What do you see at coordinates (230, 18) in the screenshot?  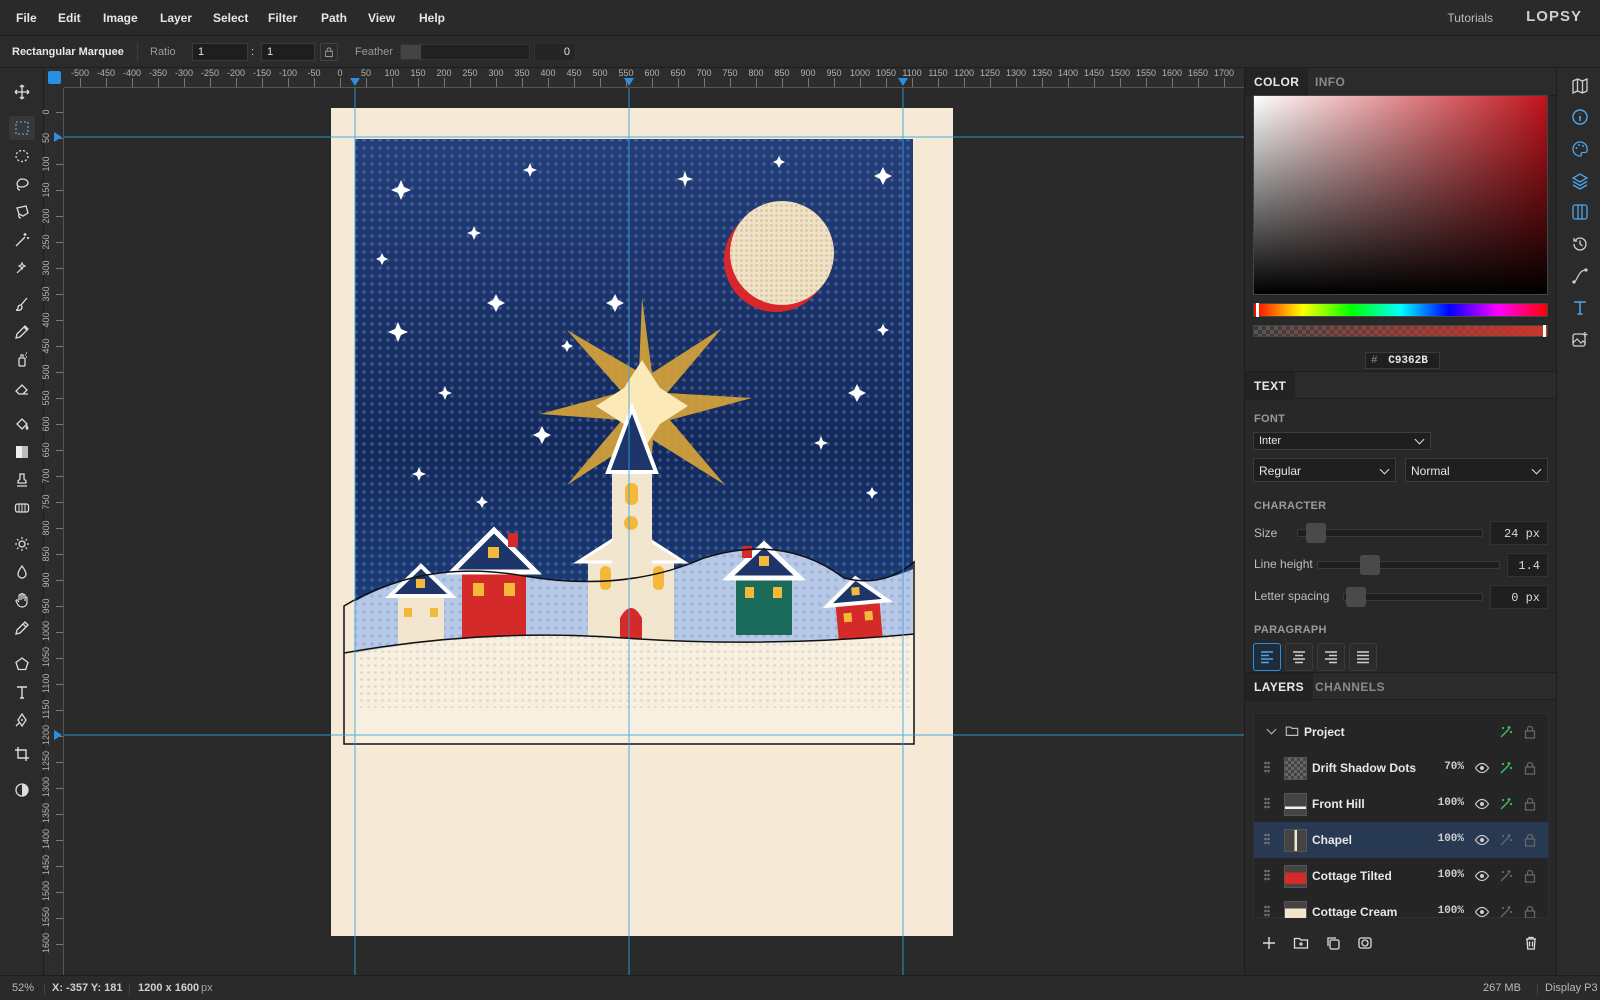 I see `menu-select: Select` at bounding box center [230, 18].